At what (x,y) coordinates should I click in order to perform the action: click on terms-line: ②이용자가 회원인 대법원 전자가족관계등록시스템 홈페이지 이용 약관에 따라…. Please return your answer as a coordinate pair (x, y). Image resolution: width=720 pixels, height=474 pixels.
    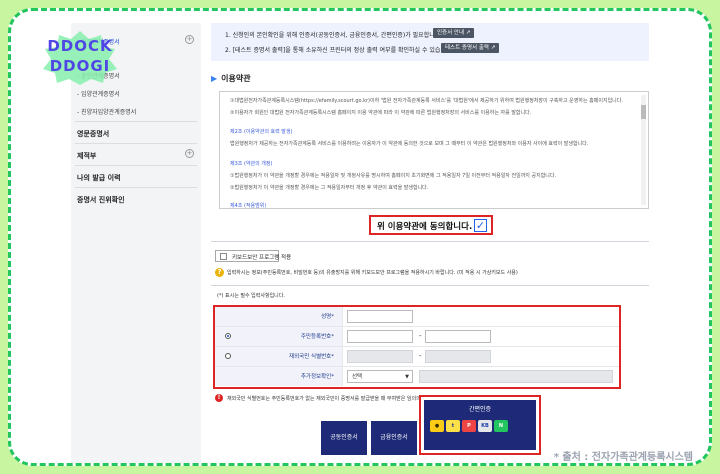
    Looking at the image, I should click on (381, 113).